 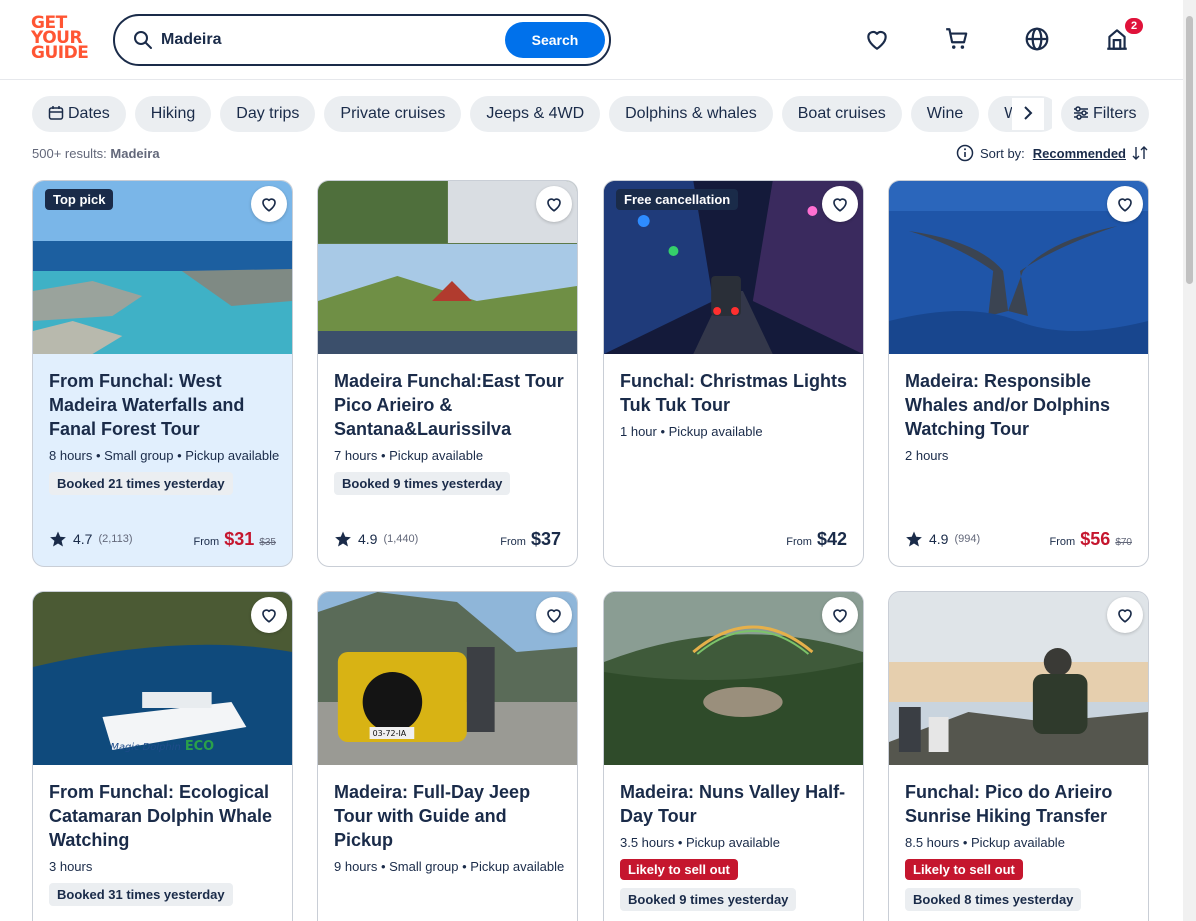 What do you see at coordinates (1189, 460) in the screenshot?
I see `scrollbar` at bounding box center [1189, 460].